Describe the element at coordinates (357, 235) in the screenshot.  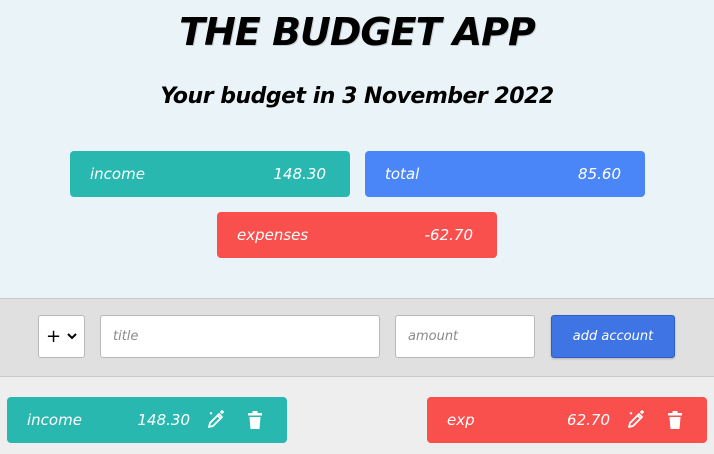
I see `expenses-summary-card: expenses -62.70` at that location.